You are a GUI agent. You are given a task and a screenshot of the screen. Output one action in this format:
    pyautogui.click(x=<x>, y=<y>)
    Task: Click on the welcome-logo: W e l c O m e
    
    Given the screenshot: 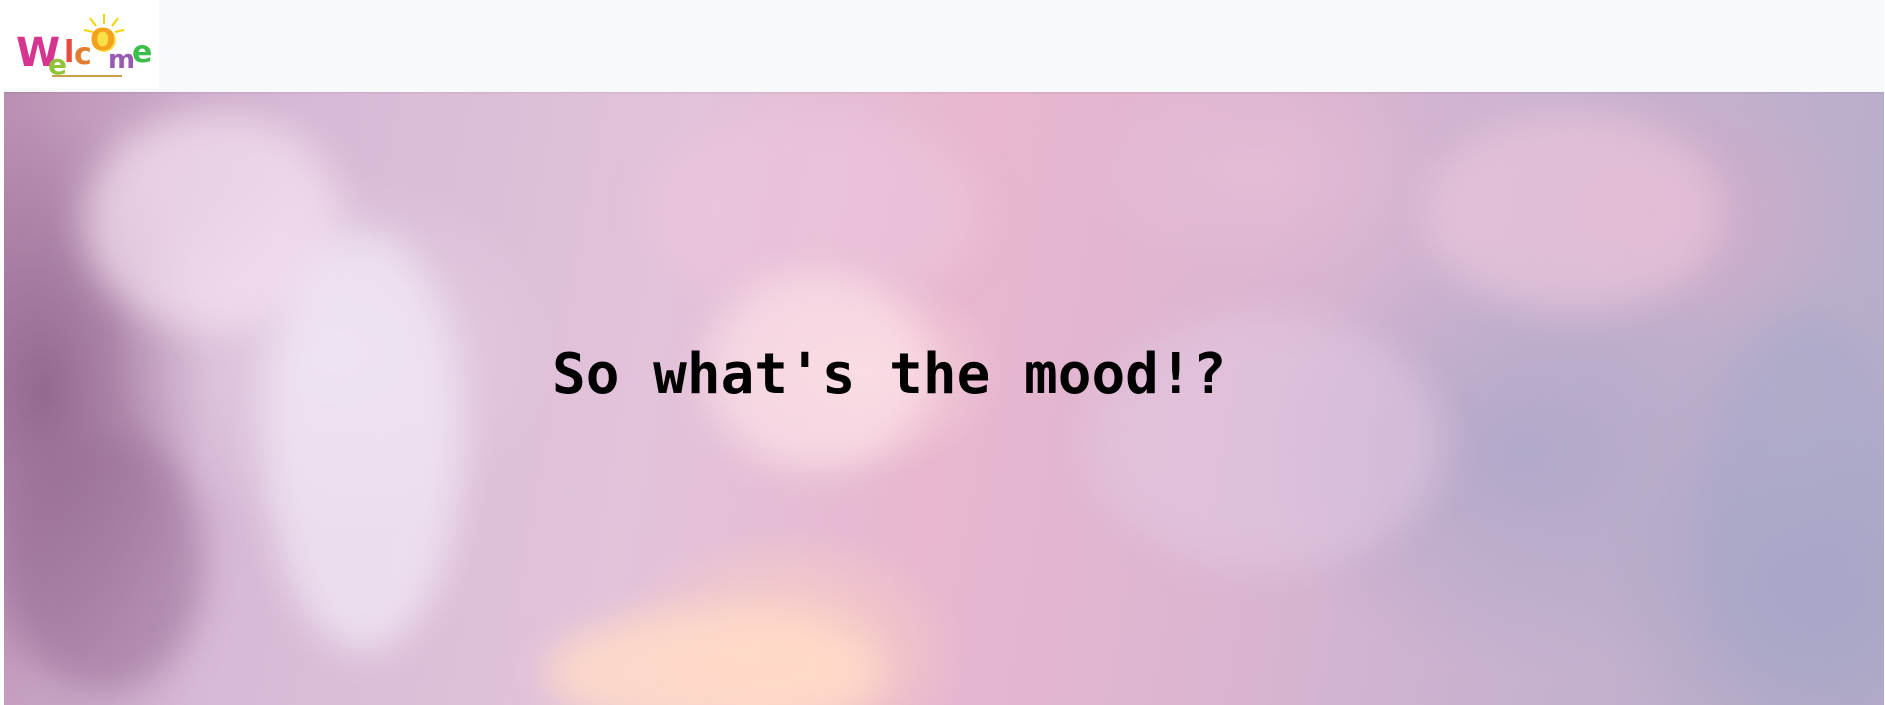 What is the action you would take?
    pyautogui.click(x=81, y=44)
    